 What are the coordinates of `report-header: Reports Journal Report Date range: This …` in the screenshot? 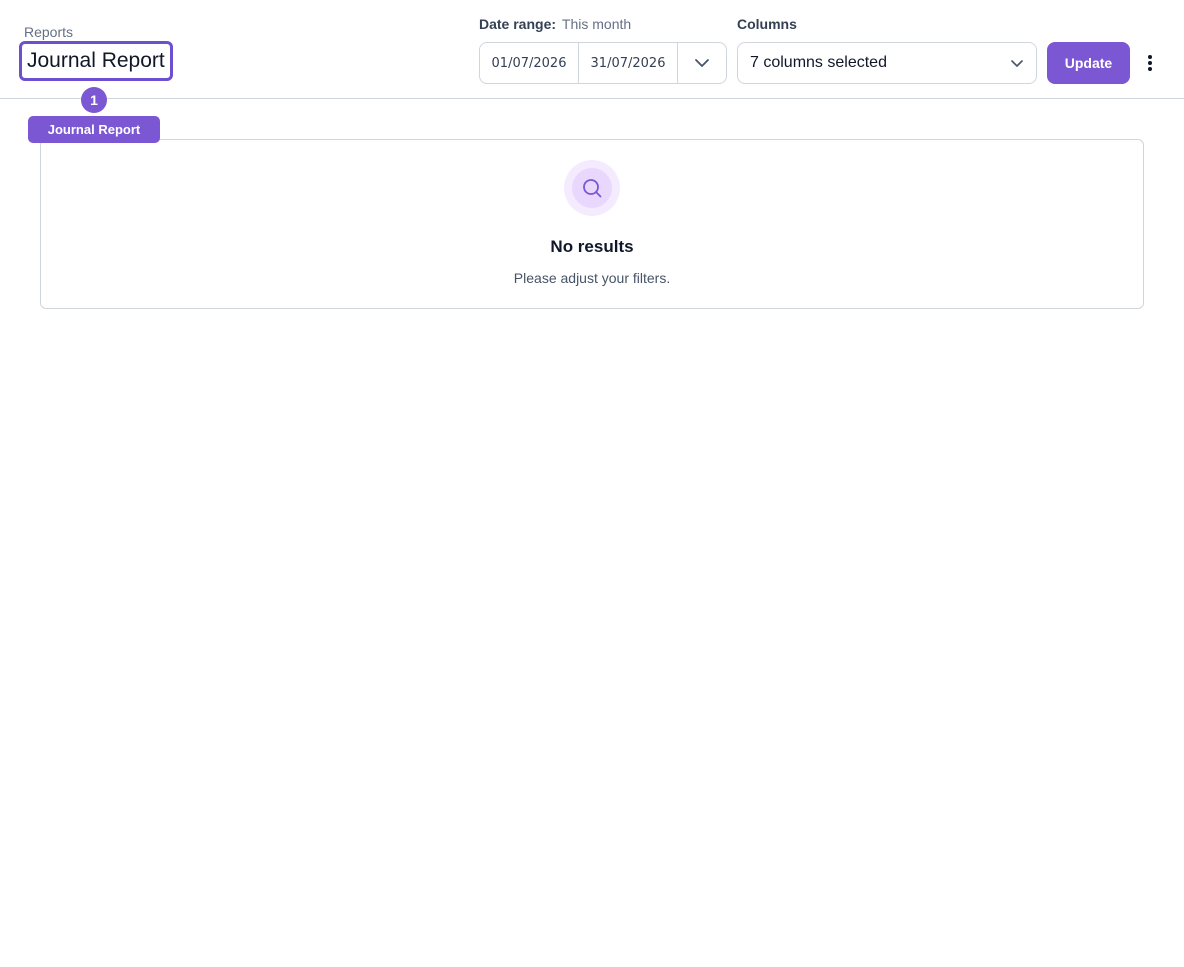 It's located at (592, 49).